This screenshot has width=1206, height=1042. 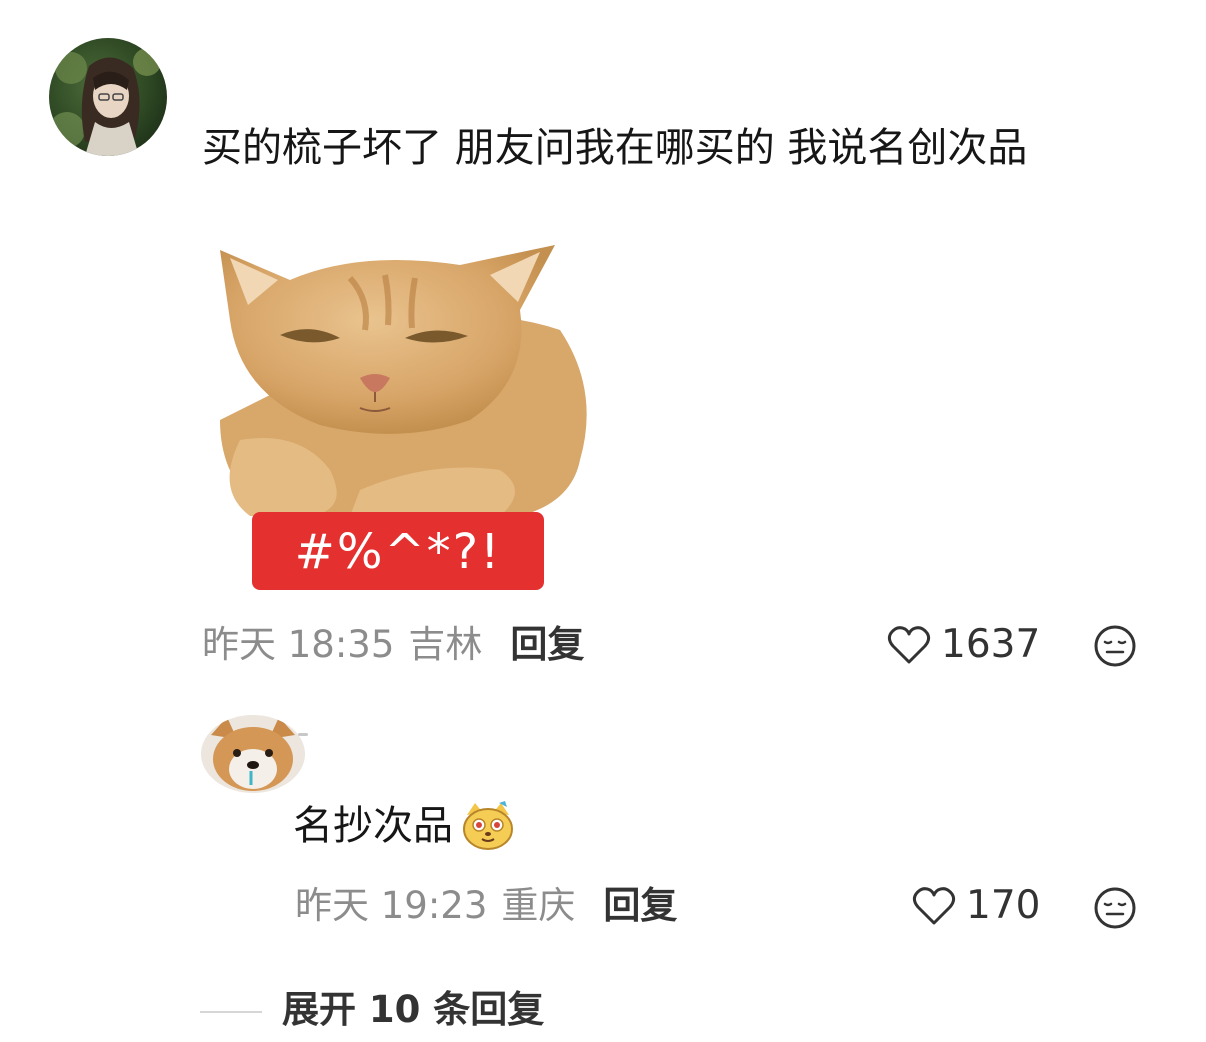 I want to click on reply-meta: 昨天 19:23 重庆 回复, so click(x=486, y=906).